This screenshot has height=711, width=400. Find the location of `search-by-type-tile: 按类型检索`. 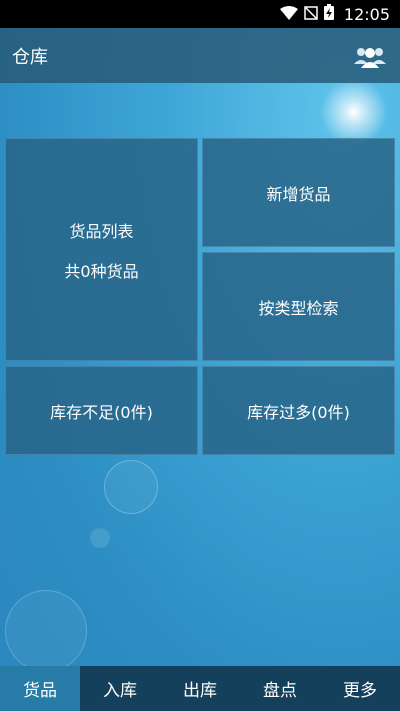

search-by-type-tile: 按类型检索 is located at coordinates (298, 306).